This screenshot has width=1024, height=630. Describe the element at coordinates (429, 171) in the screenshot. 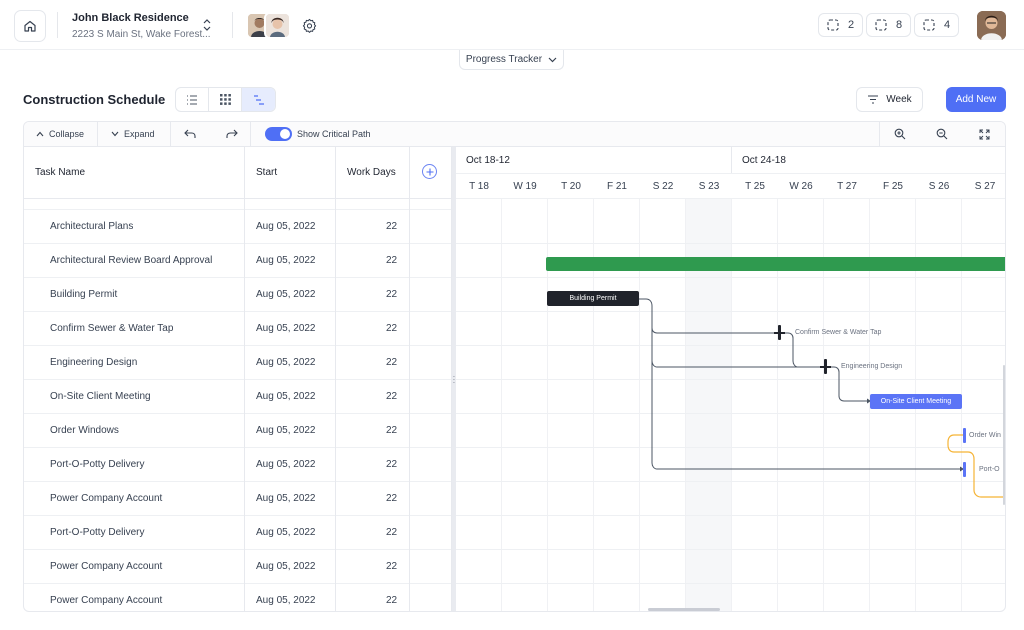

I see `add-column-button` at that location.